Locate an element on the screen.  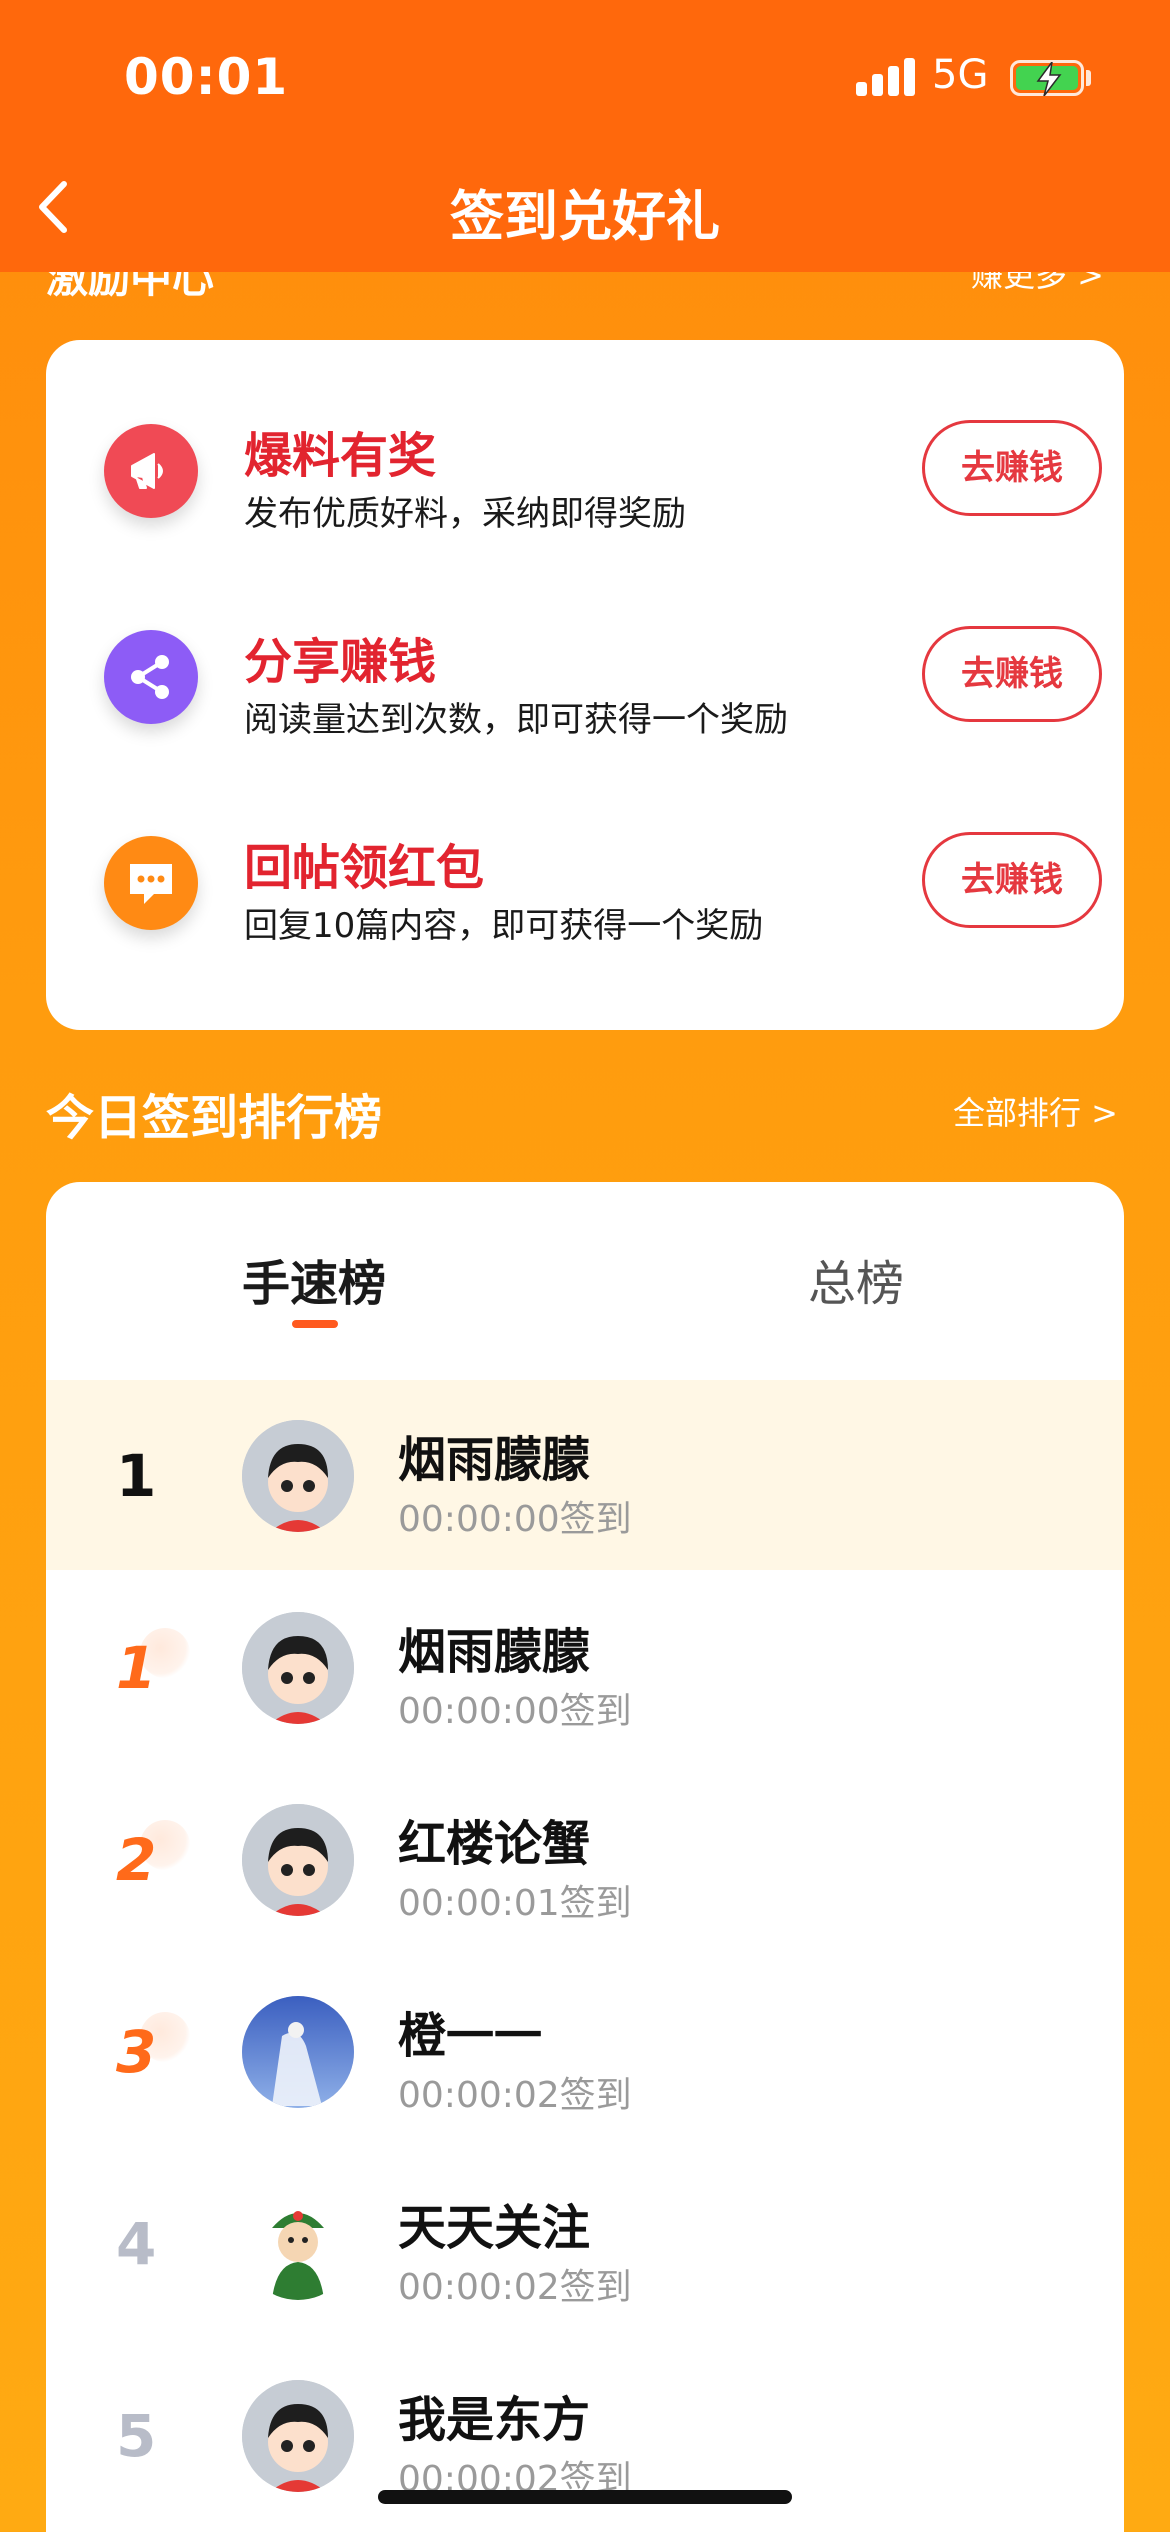
task-item: 分享赚钱 阅读量达到次数，即可获得一个奖励 去赚钱 is located at coordinates (585, 676).